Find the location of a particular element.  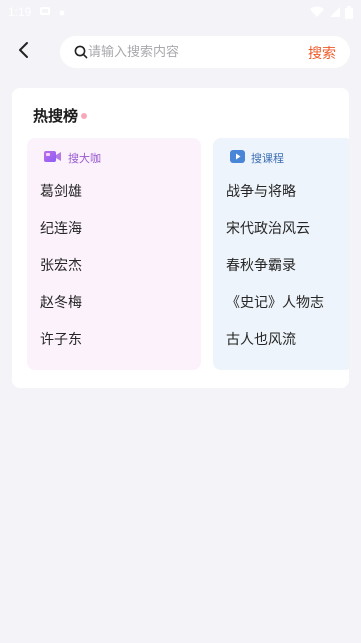

search-header: 搜索 is located at coordinates (180, 52).